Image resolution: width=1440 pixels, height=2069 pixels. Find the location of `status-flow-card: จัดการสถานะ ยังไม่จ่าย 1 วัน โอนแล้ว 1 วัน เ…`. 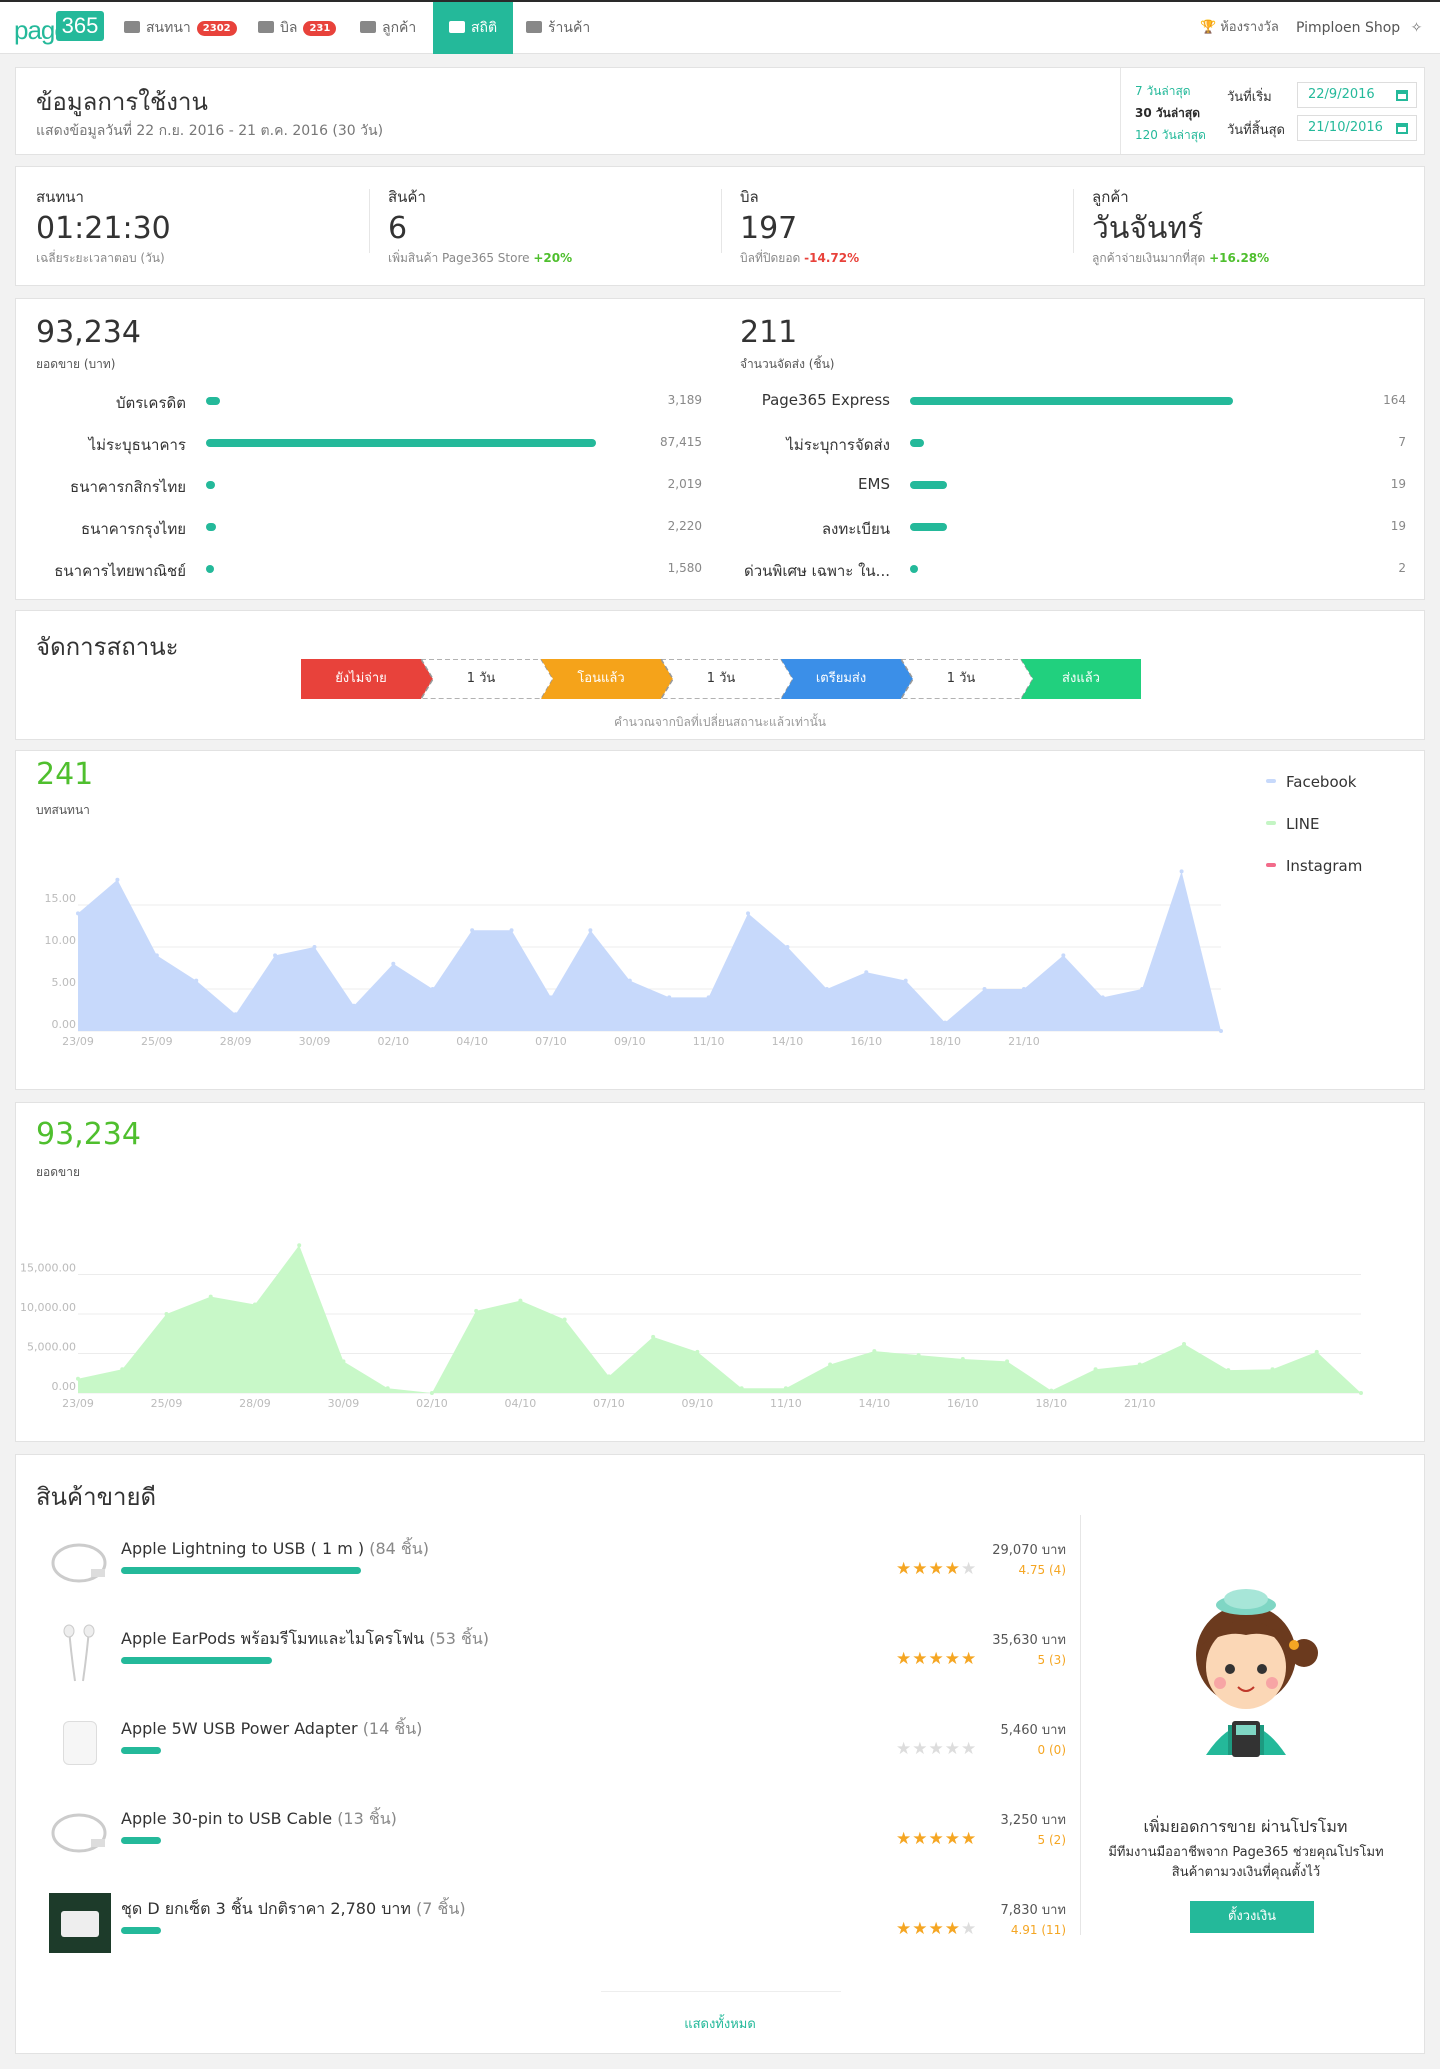

status-flow-card: จัดการสถานะ ยังไม่จ่าย 1 วัน โอนแล้ว 1 วัน เ… is located at coordinates (720, 675).